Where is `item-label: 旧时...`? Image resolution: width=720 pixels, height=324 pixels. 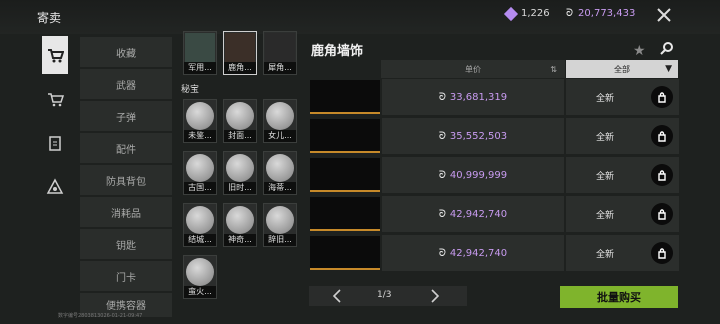 item-label: 旧时... is located at coordinates (240, 188).